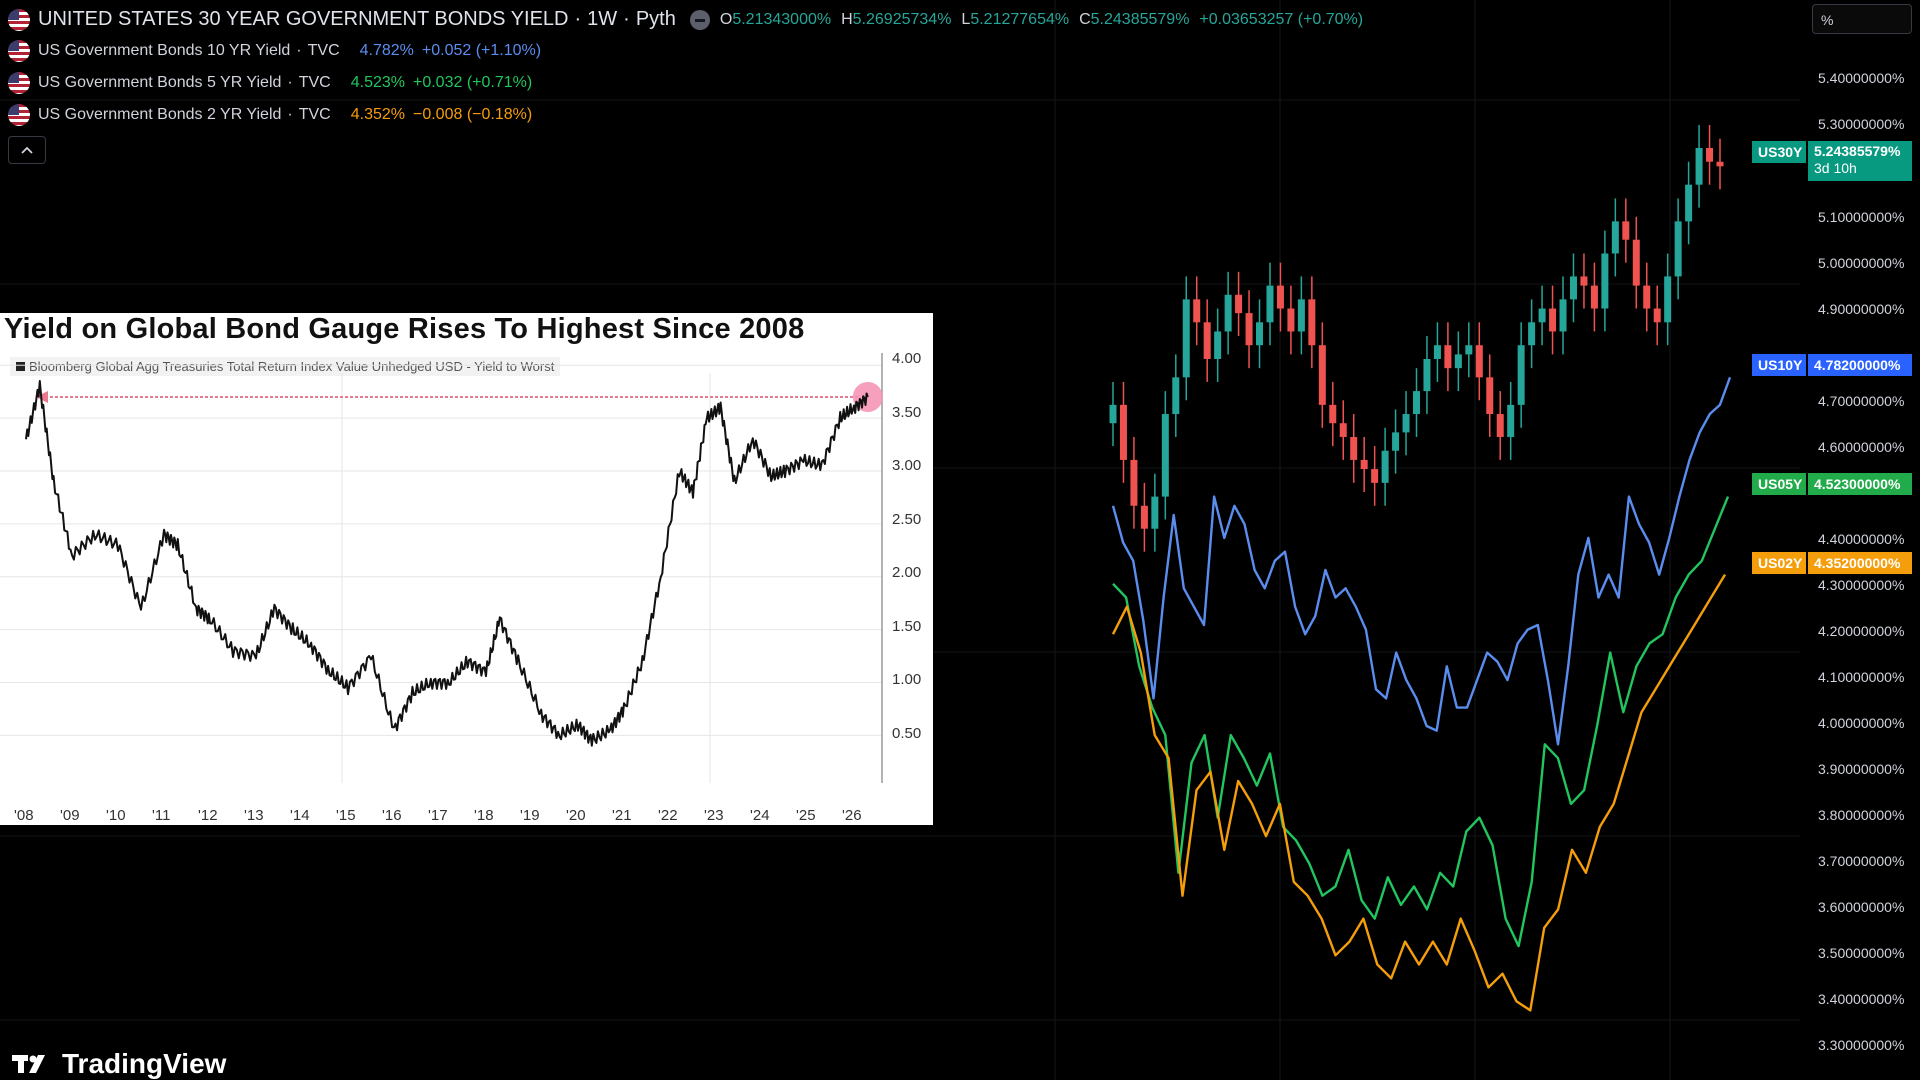  Describe the element at coordinates (907, 519) in the screenshot. I see `inset-y-tick: 2.50` at that location.